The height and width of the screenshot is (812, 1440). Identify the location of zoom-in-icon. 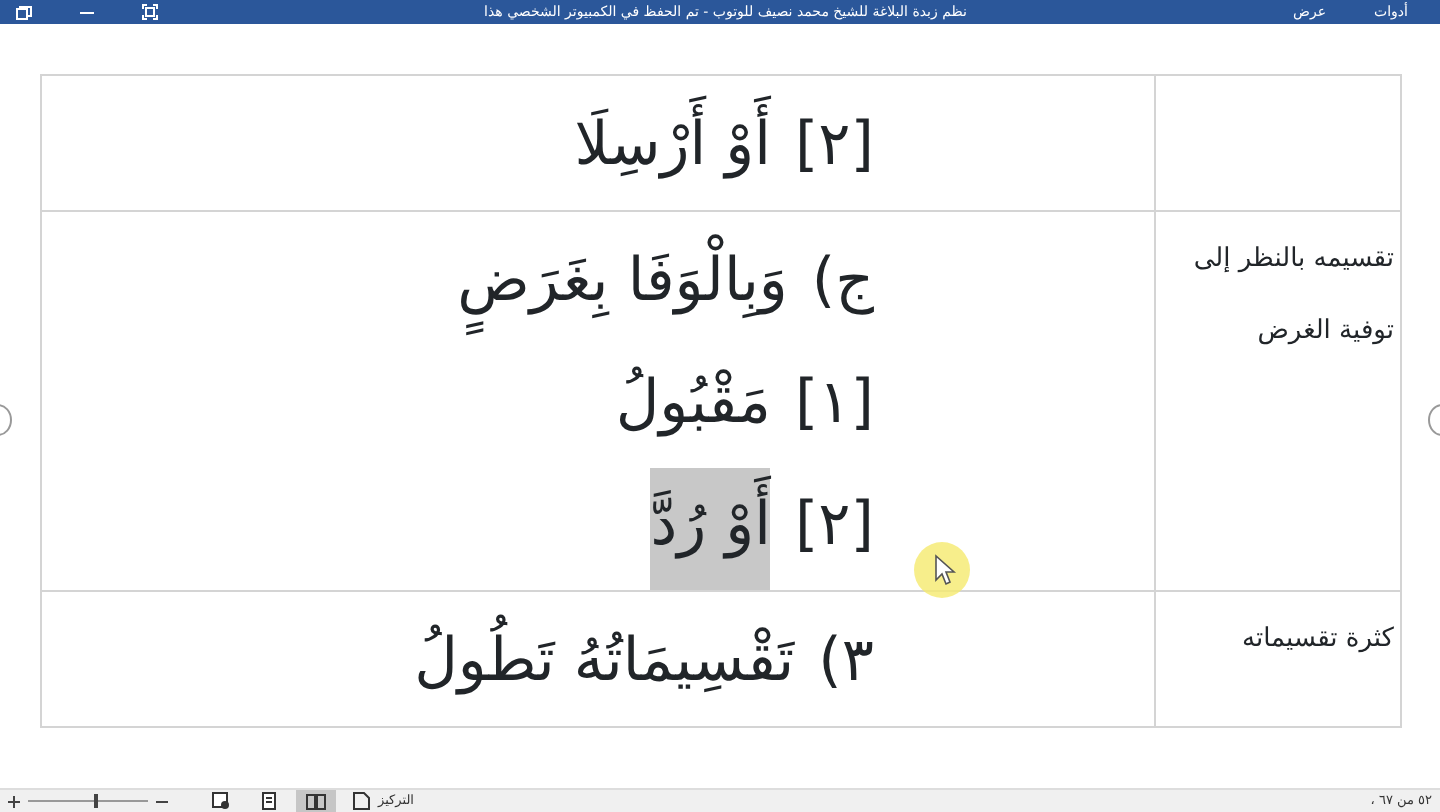
(14, 801).